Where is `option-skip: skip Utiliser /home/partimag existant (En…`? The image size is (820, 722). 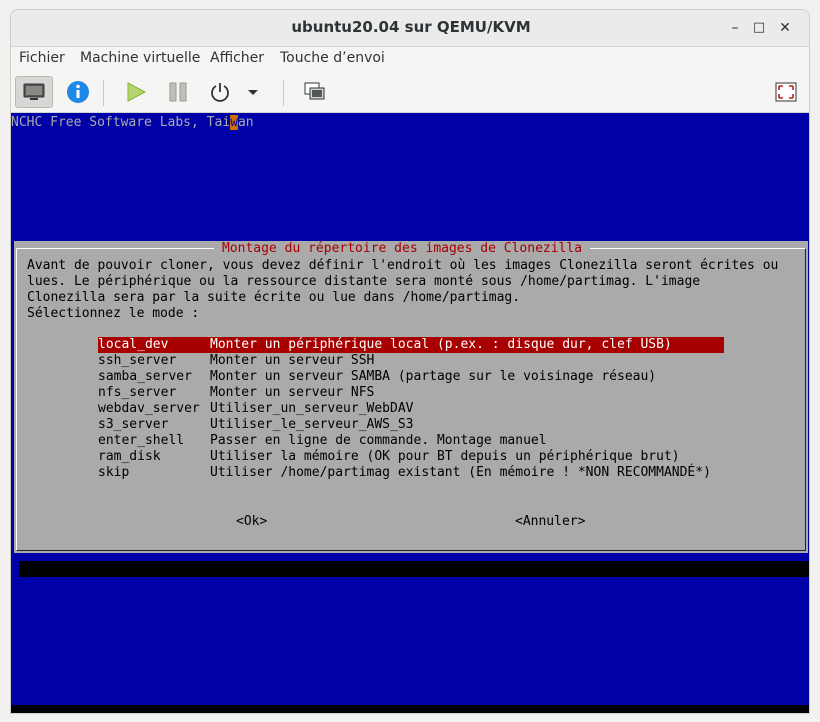
option-skip: skip Utiliser /home/partimag existant (En… is located at coordinates (411, 473).